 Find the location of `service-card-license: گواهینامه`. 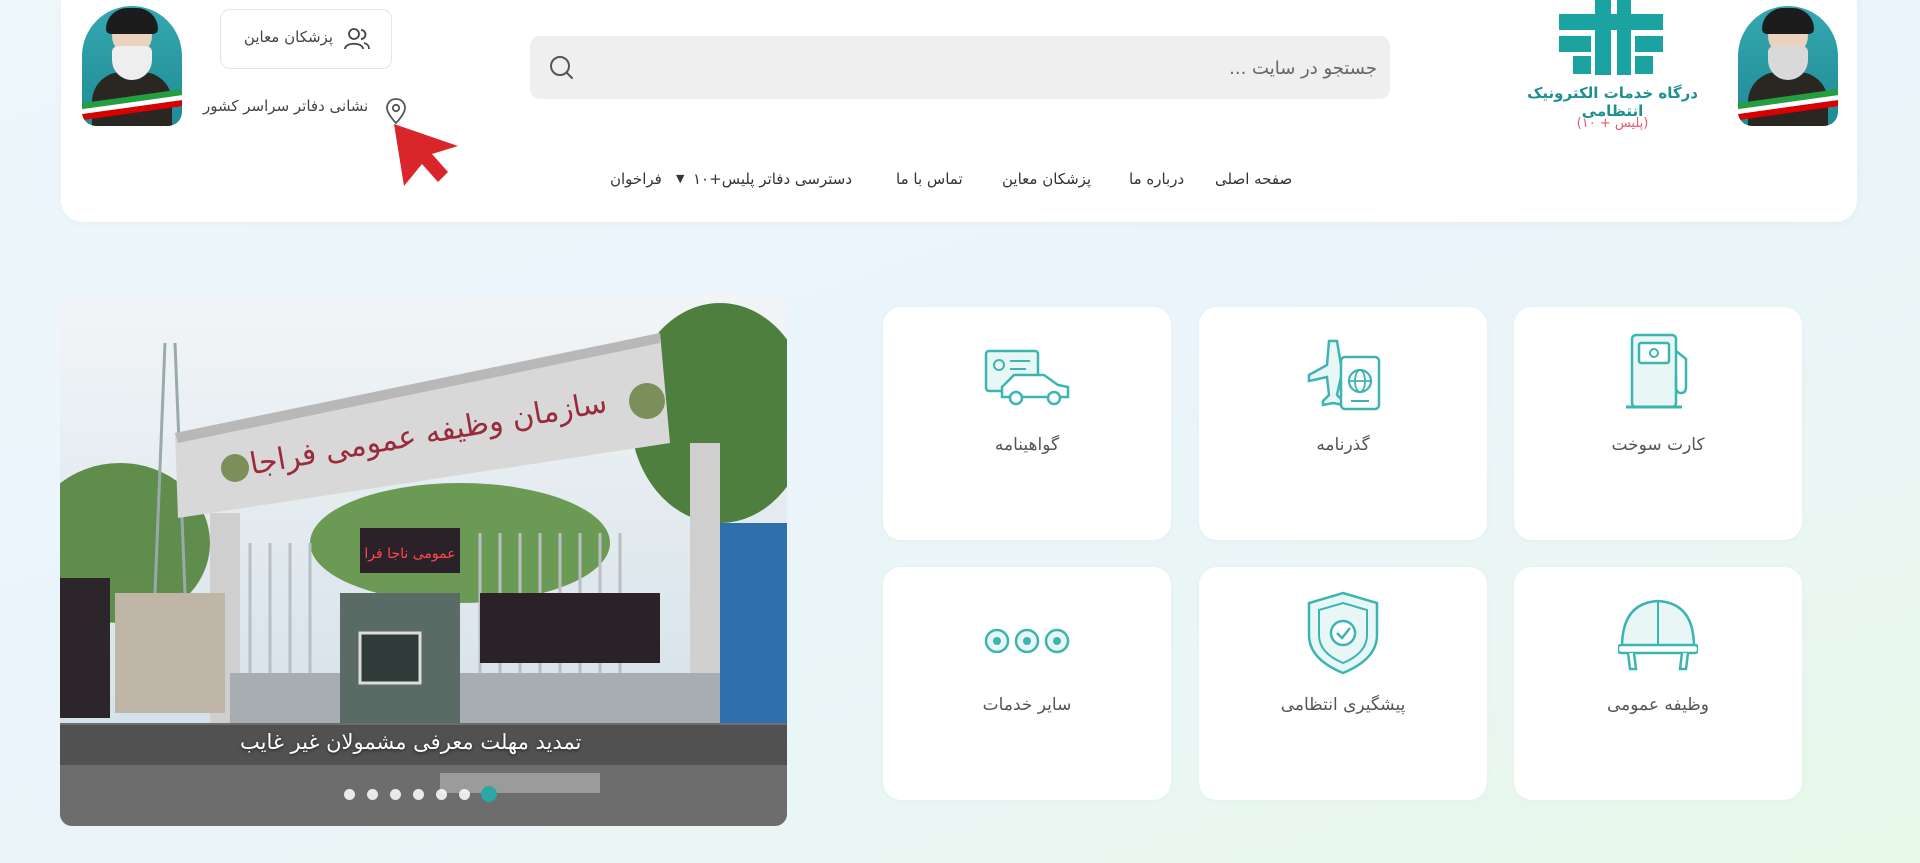

service-card-license: گواهینامه is located at coordinates (1027, 423).